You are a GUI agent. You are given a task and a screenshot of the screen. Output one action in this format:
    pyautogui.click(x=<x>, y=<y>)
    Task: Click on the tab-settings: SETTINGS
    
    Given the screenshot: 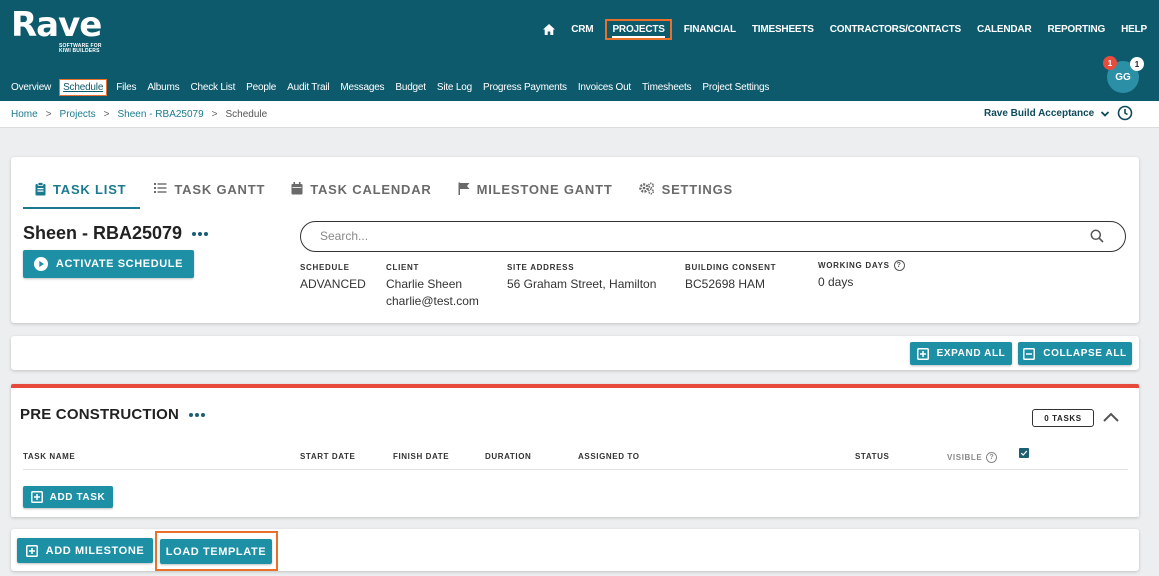 What is the action you would take?
    pyautogui.click(x=685, y=191)
    